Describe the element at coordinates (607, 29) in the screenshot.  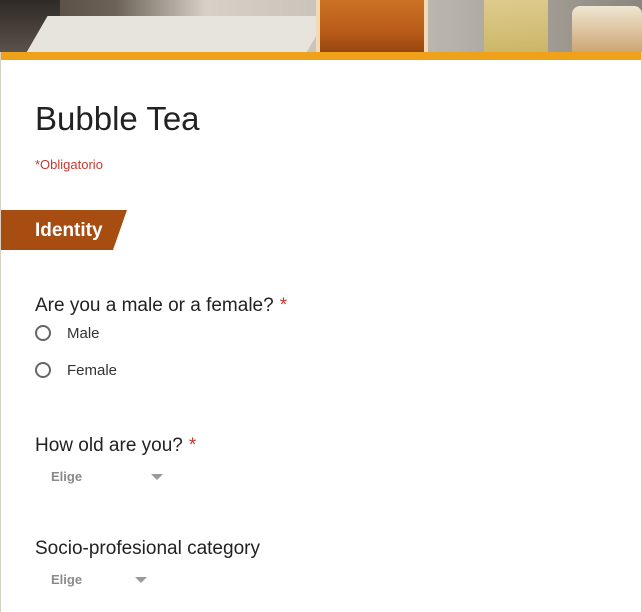
I see `header-image-glass-iced` at that location.